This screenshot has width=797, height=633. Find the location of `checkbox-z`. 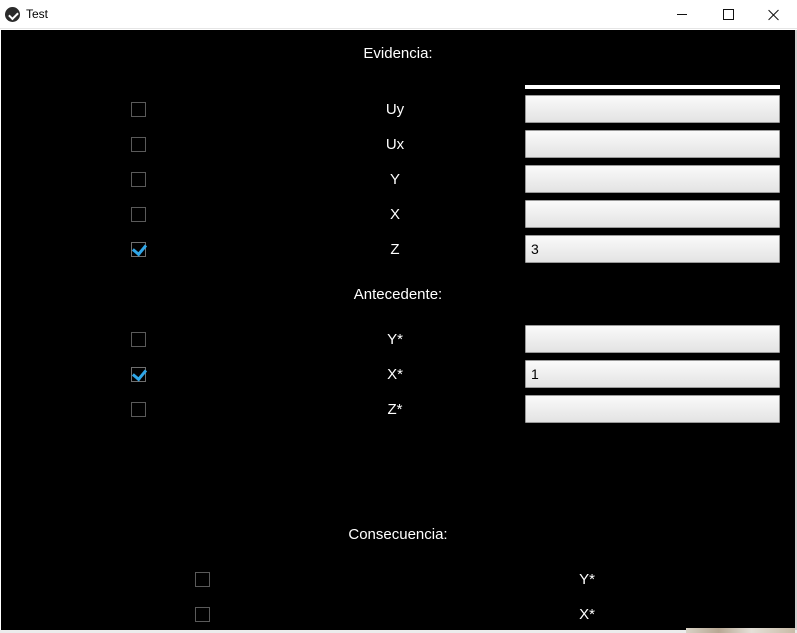

checkbox-z is located at coordinates (138, 249).